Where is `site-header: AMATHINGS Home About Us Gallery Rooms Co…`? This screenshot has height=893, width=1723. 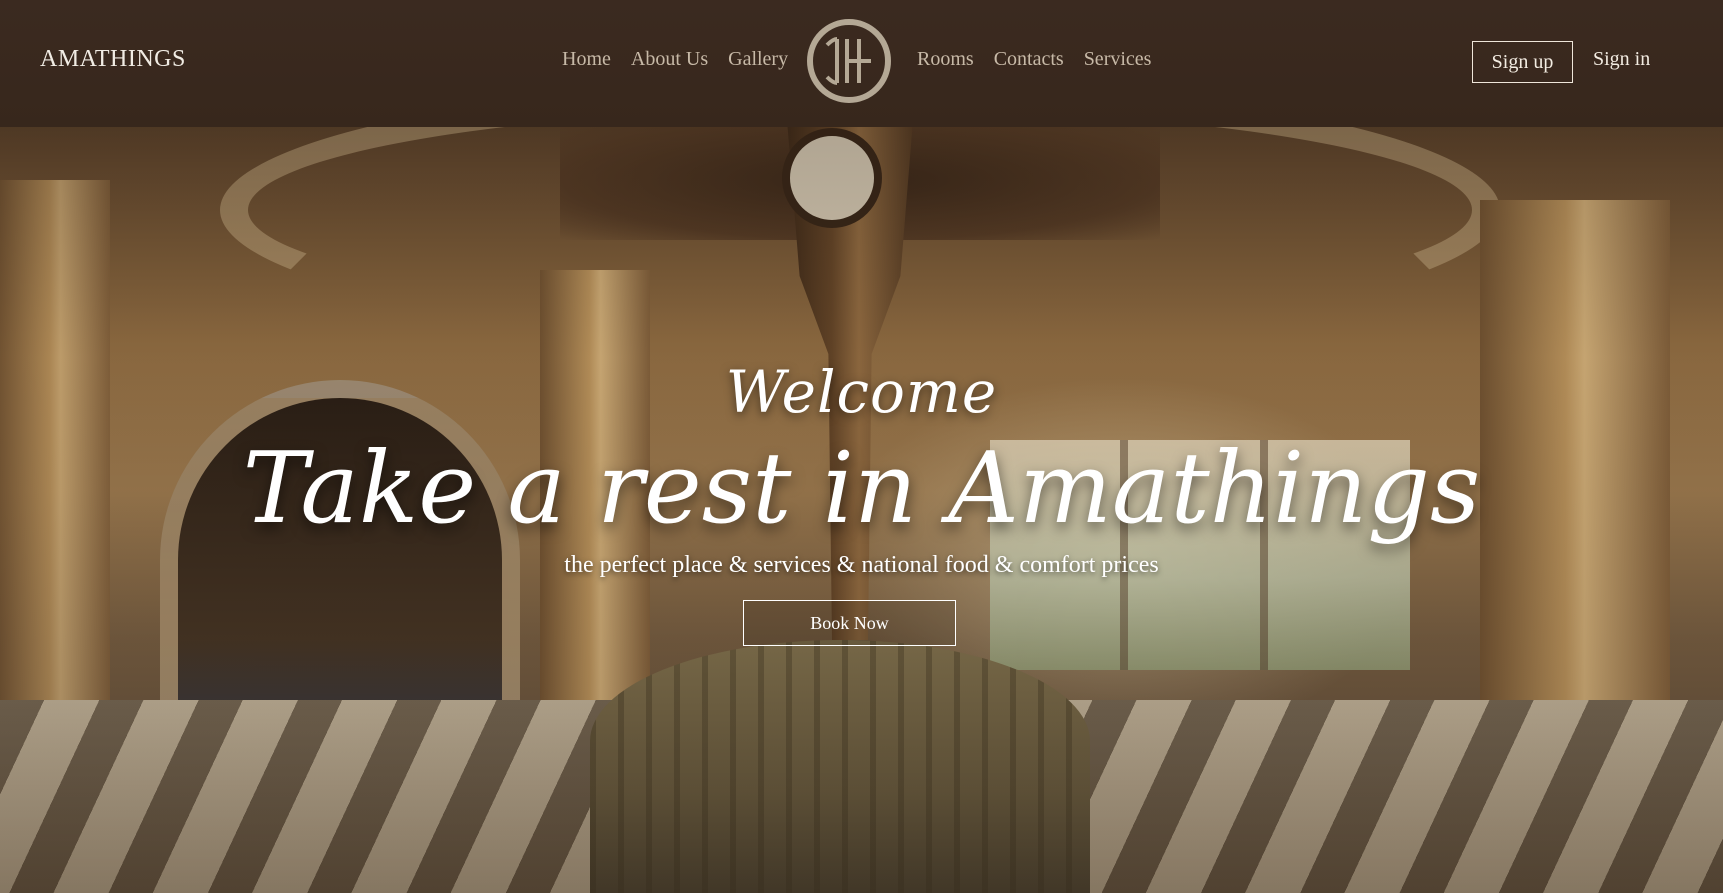
site-header: AMATHINGS Home About Us Gallery Rooms Co… is located at coordinates (861, 63).